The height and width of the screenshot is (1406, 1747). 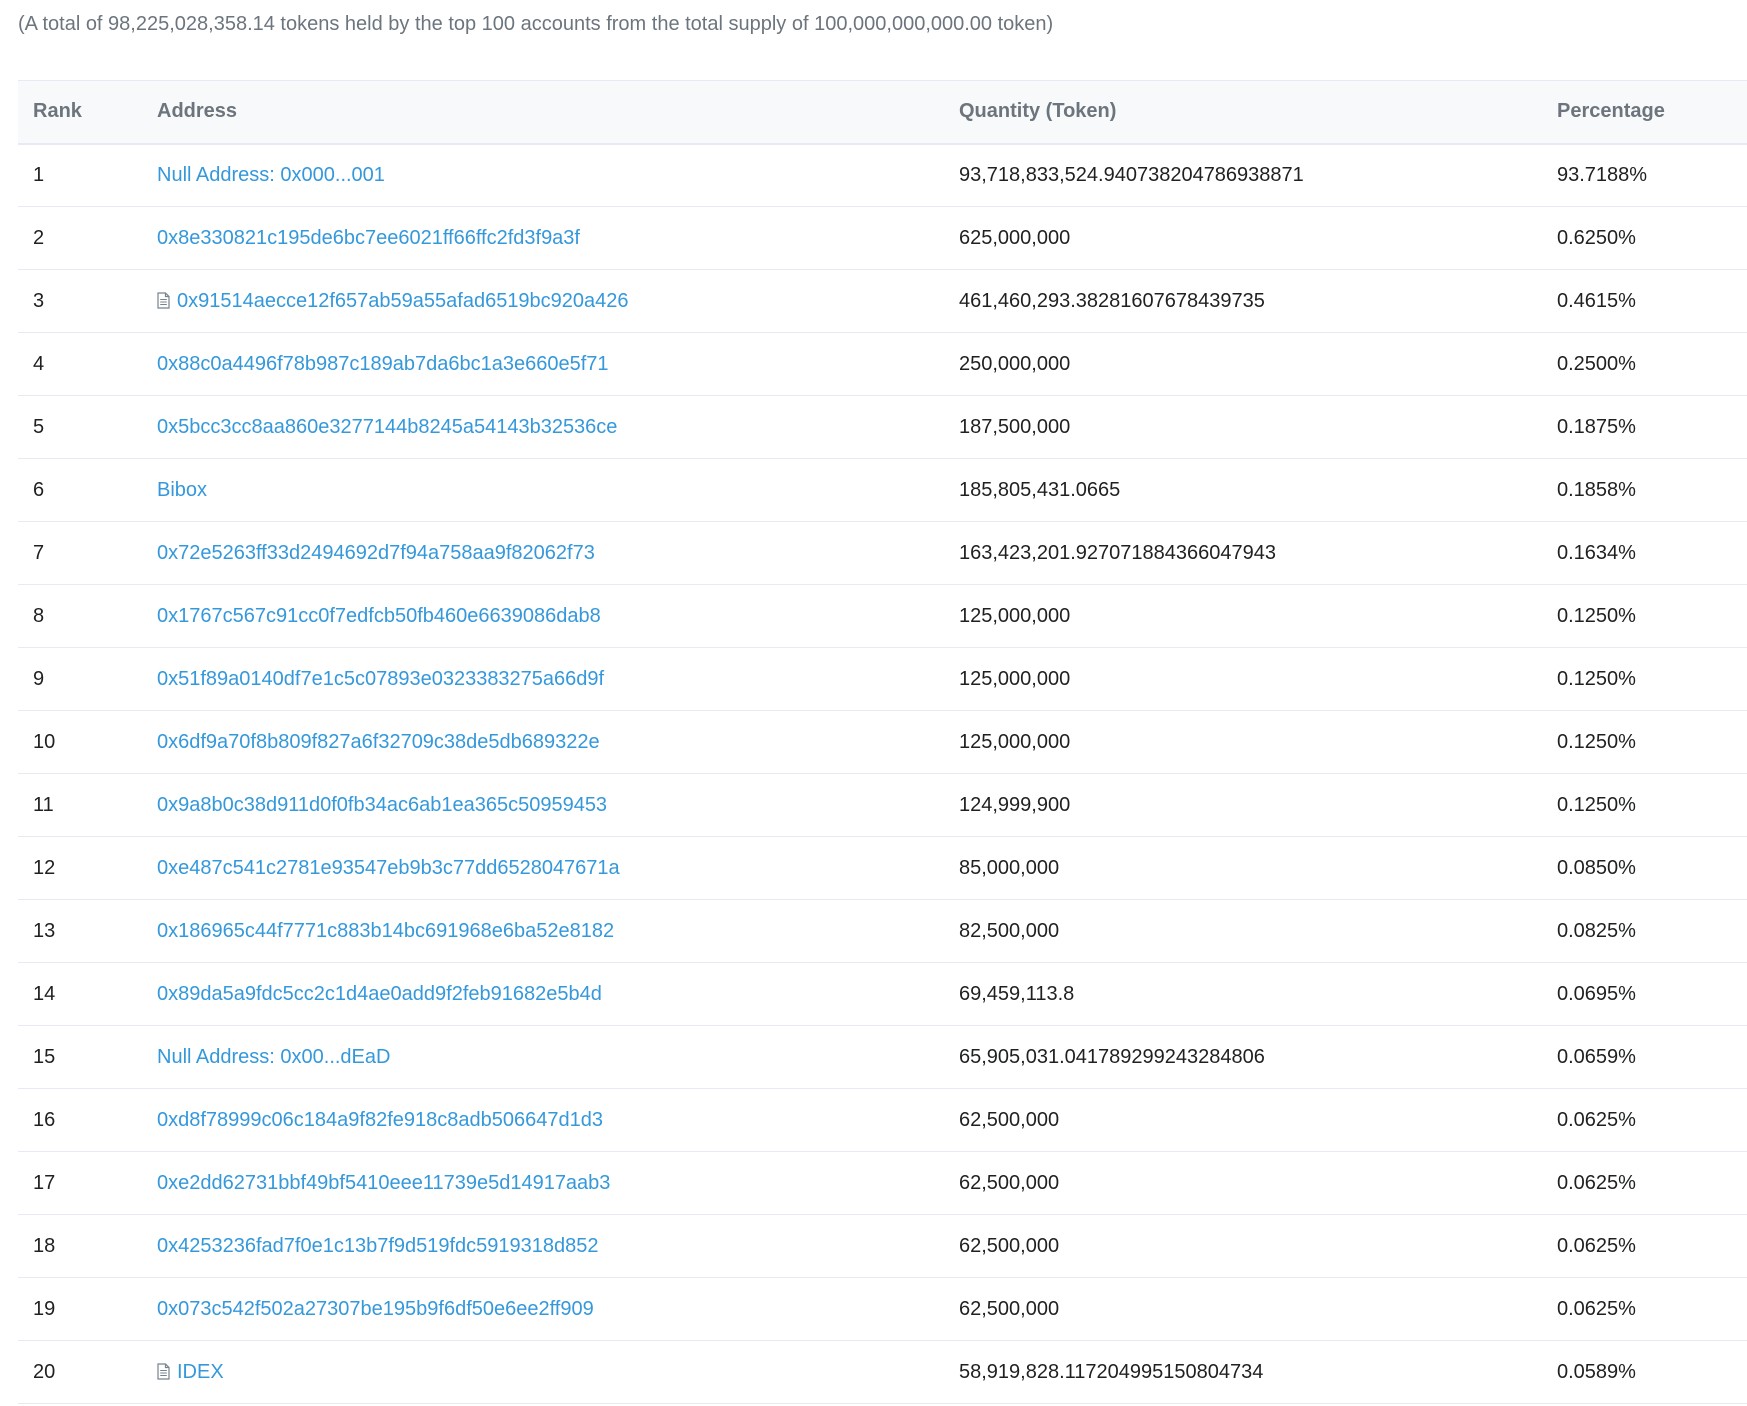 What do you see at coordinates (1258, 1057) in the screenshot?
I see `quantity-cell: 65,905,031.041789299243284806` at bounding box center [1258, 1057].